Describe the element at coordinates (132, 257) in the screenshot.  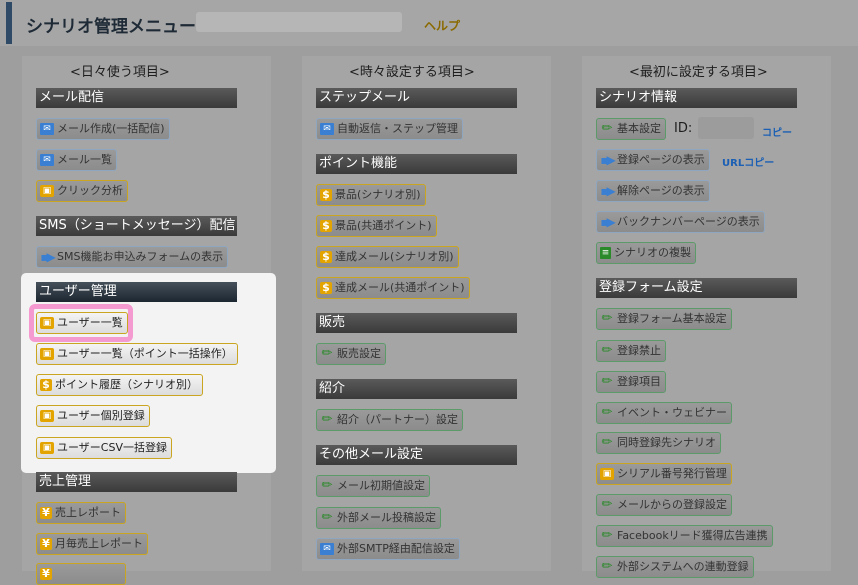
I see `sms-form-button: ▪▶ SMS機能お申込みフォームの表示` at that location.